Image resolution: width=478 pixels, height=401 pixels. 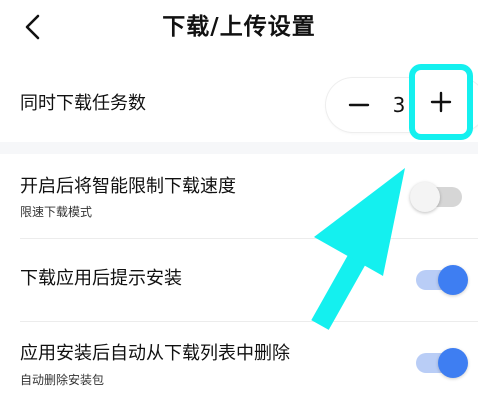 I want to click on page-title: 下载/上传设置, so click(x=239, y=27).